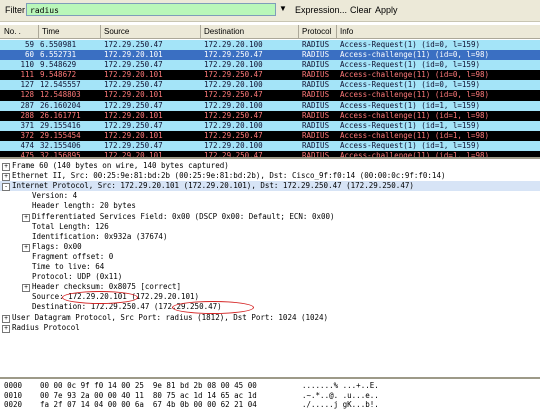  I want to click on packet-cell-time: 26.161771, so click(60, 115).